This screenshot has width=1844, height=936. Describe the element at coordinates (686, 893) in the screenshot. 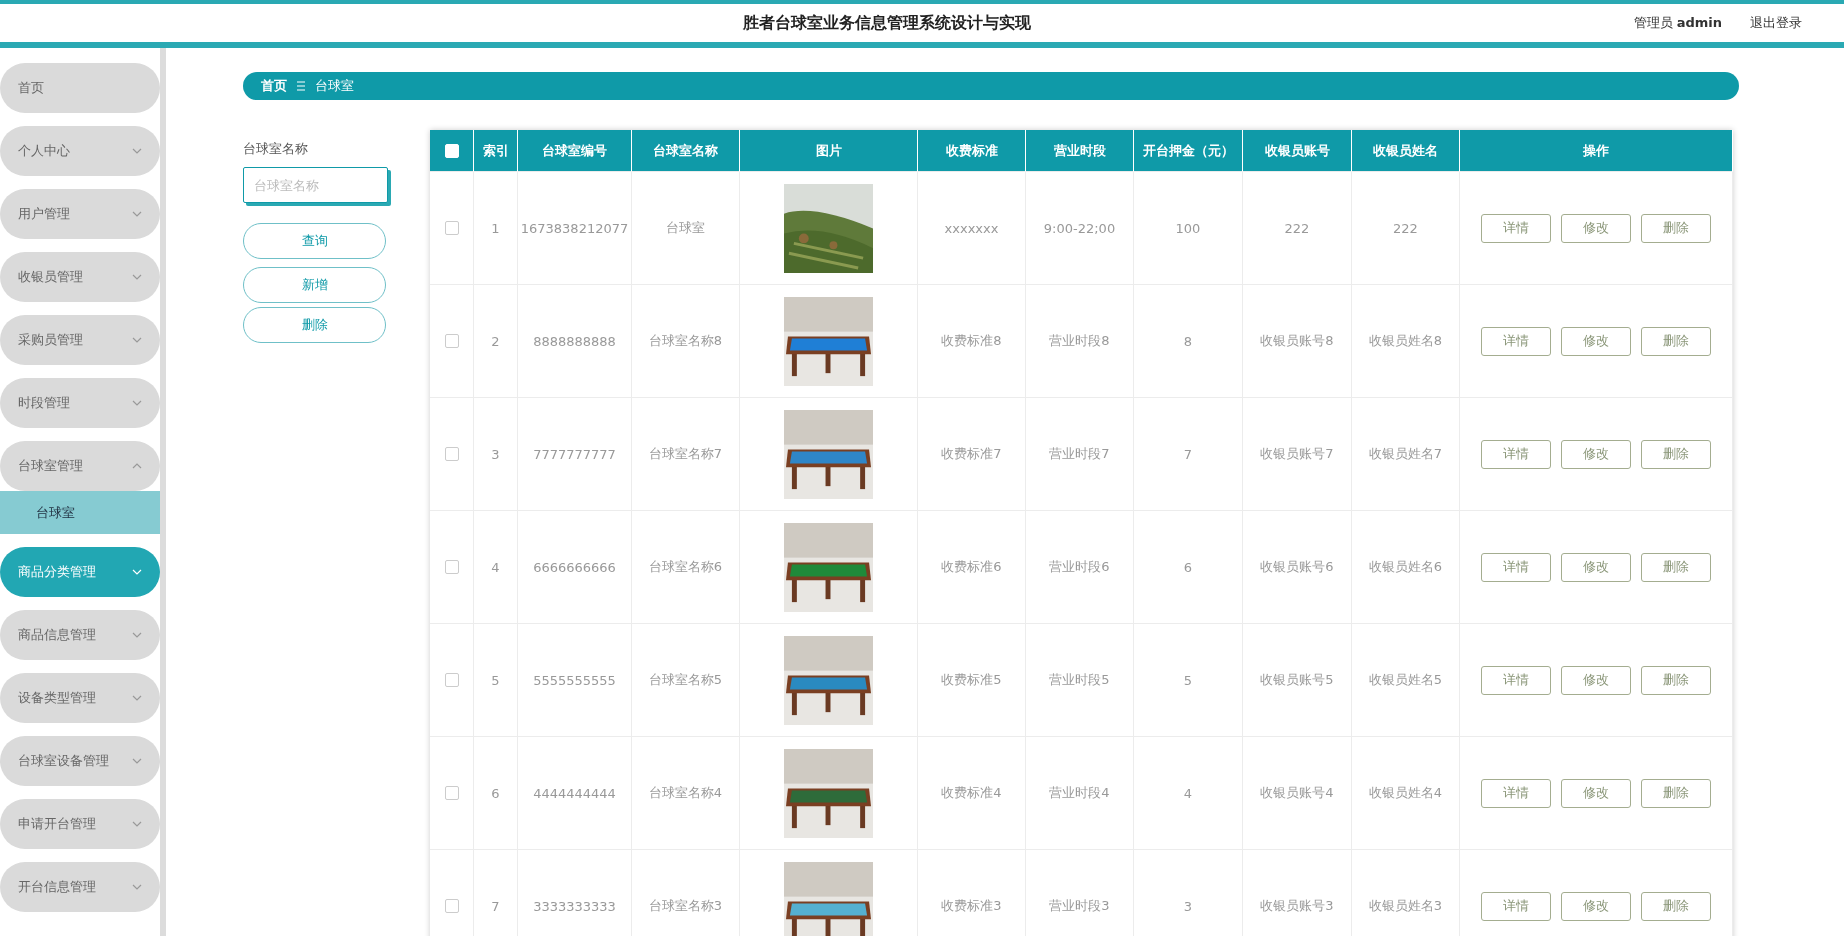

I see `table-cell: 台球室名称3` at that location.